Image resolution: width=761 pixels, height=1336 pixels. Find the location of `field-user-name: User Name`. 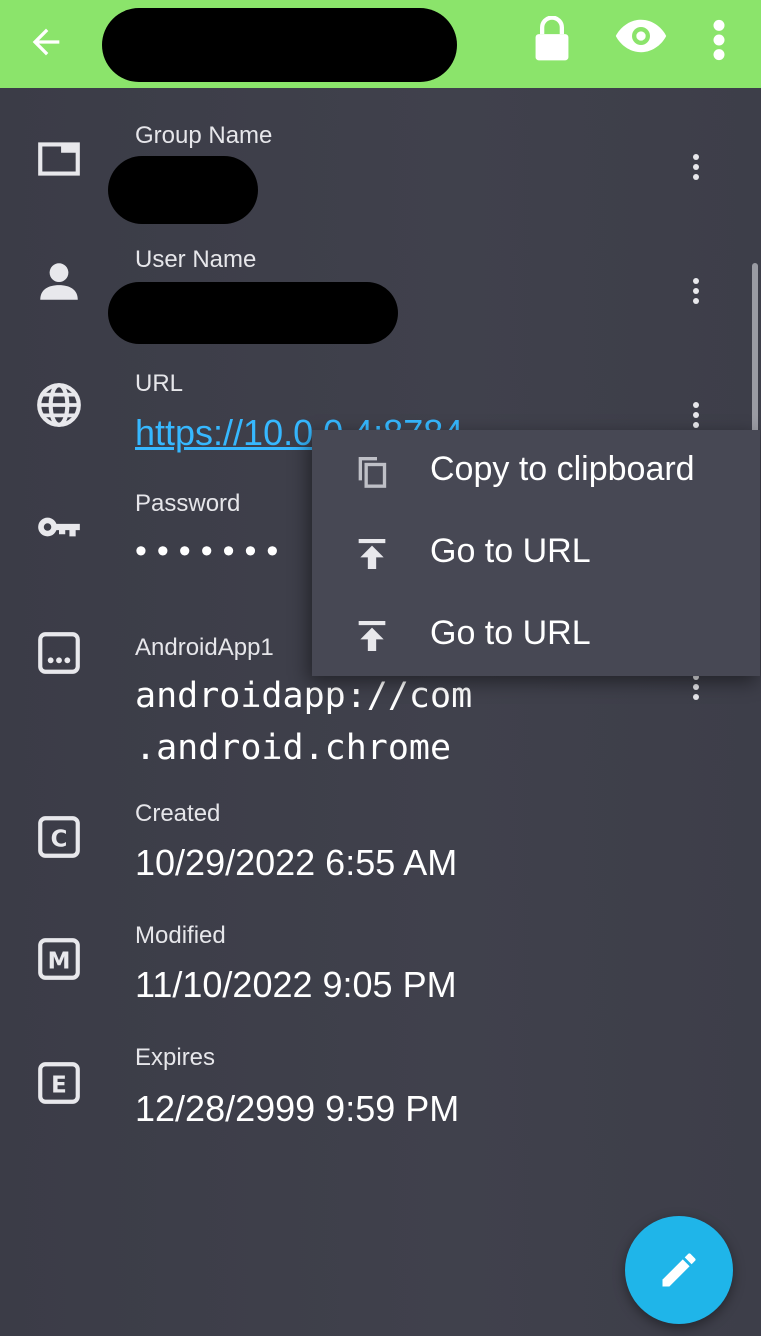

field-user-name: User Name is located at coordinates (370, 297).